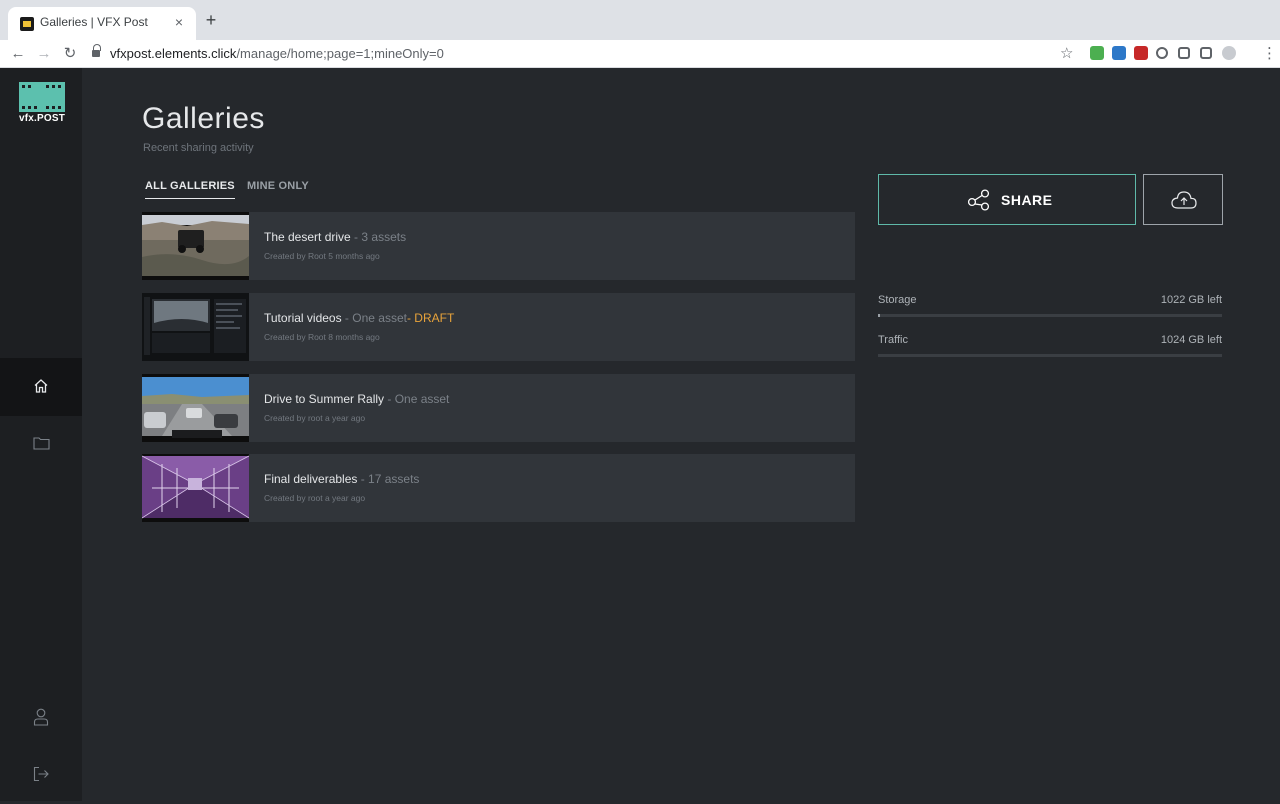  I want to click on storage-progress-fill, so click(879, 315).